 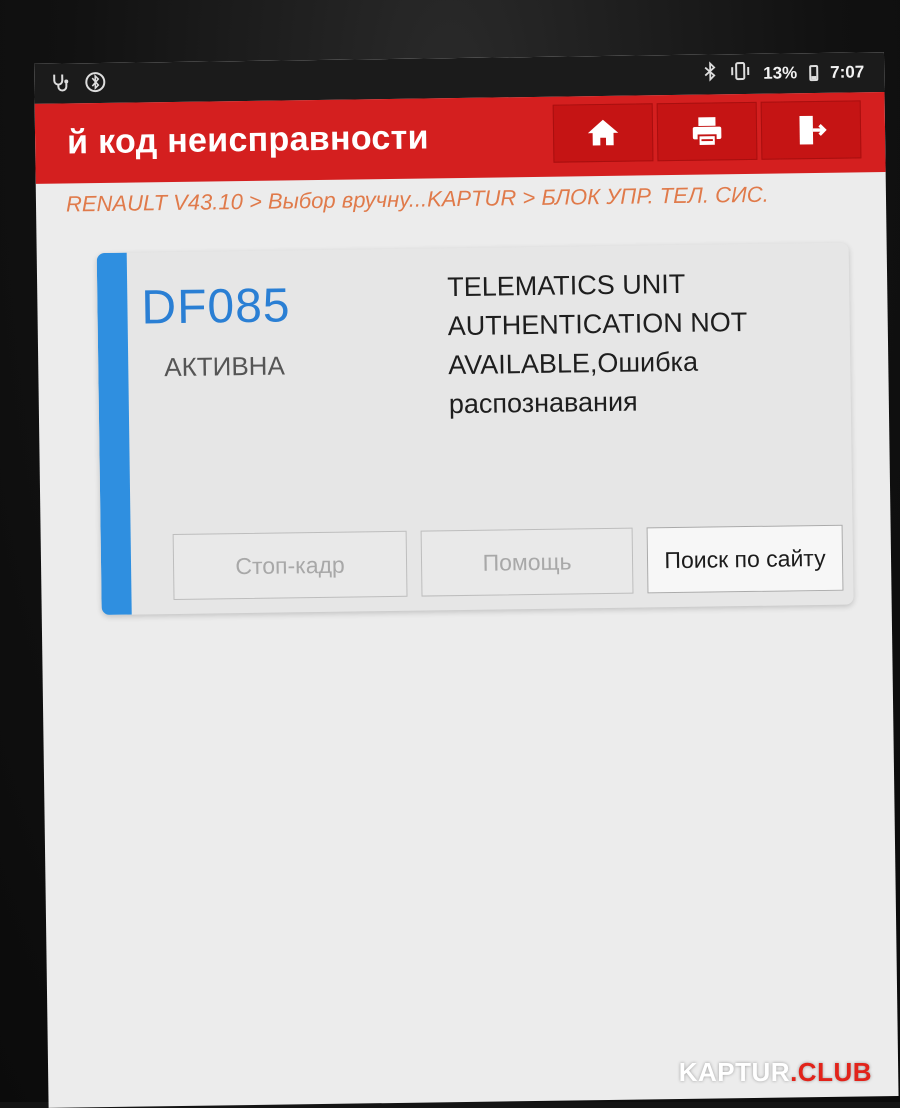 I want to click on status-bar-left, so click(x=78, y=85).